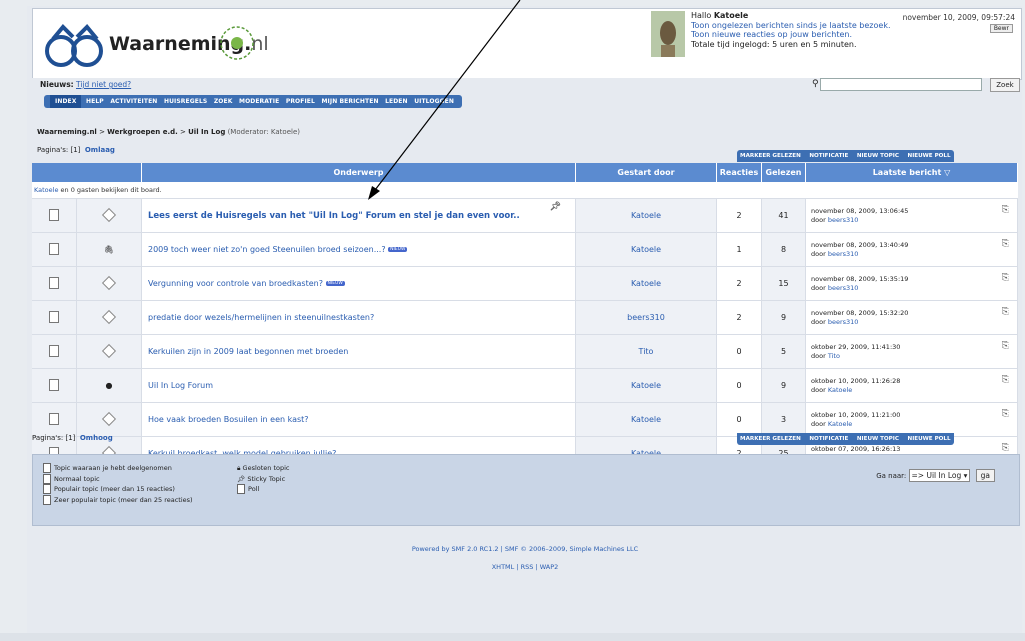 The height and width of the screenshot is (641, 1025). What do you see at coordinates (349, 101) in the screenshot?
I see `menu-item-my-messages: MIJN BERICHTEN` at bounding box center [349, 101].